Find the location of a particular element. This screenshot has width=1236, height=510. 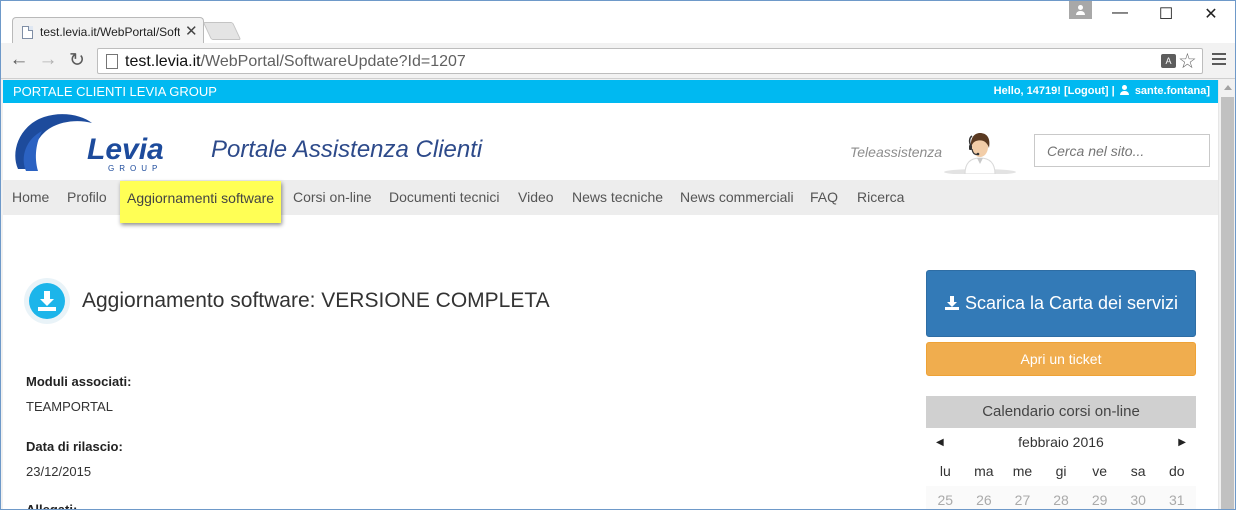

levia-logo: Levia GROUP is located at coordinates (92, 143).